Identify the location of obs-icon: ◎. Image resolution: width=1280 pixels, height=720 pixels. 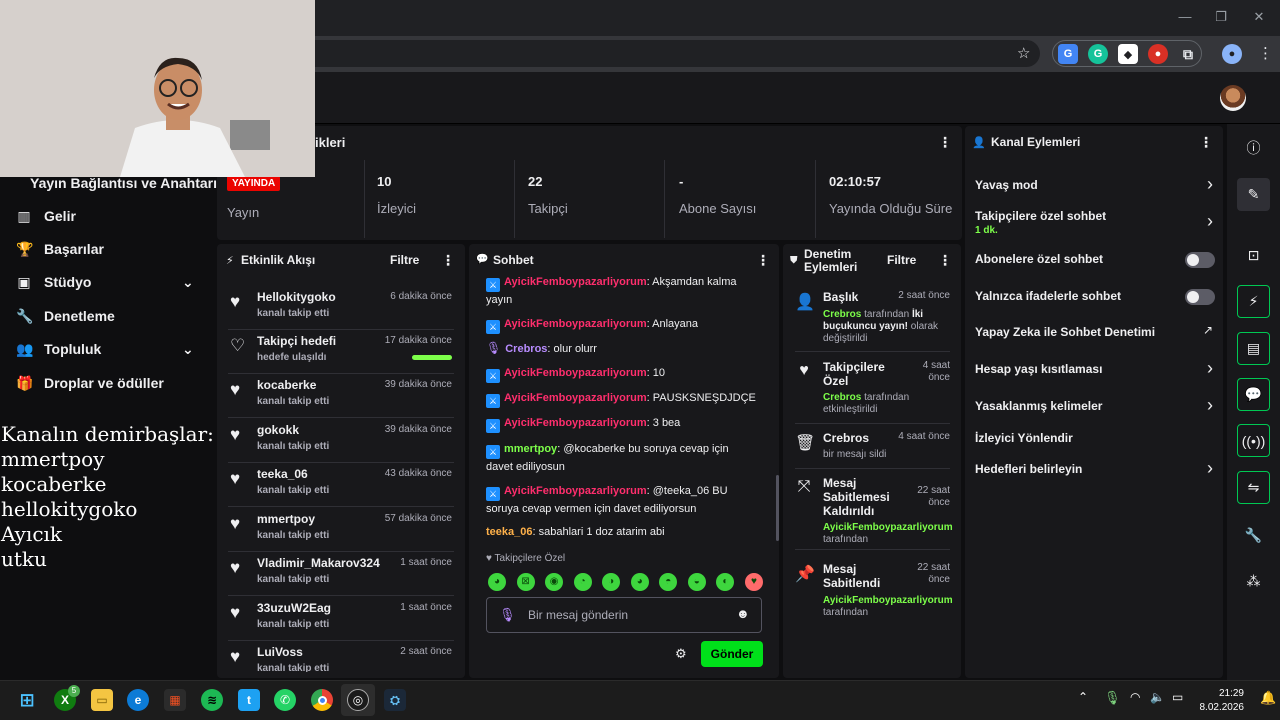
(358, 700).